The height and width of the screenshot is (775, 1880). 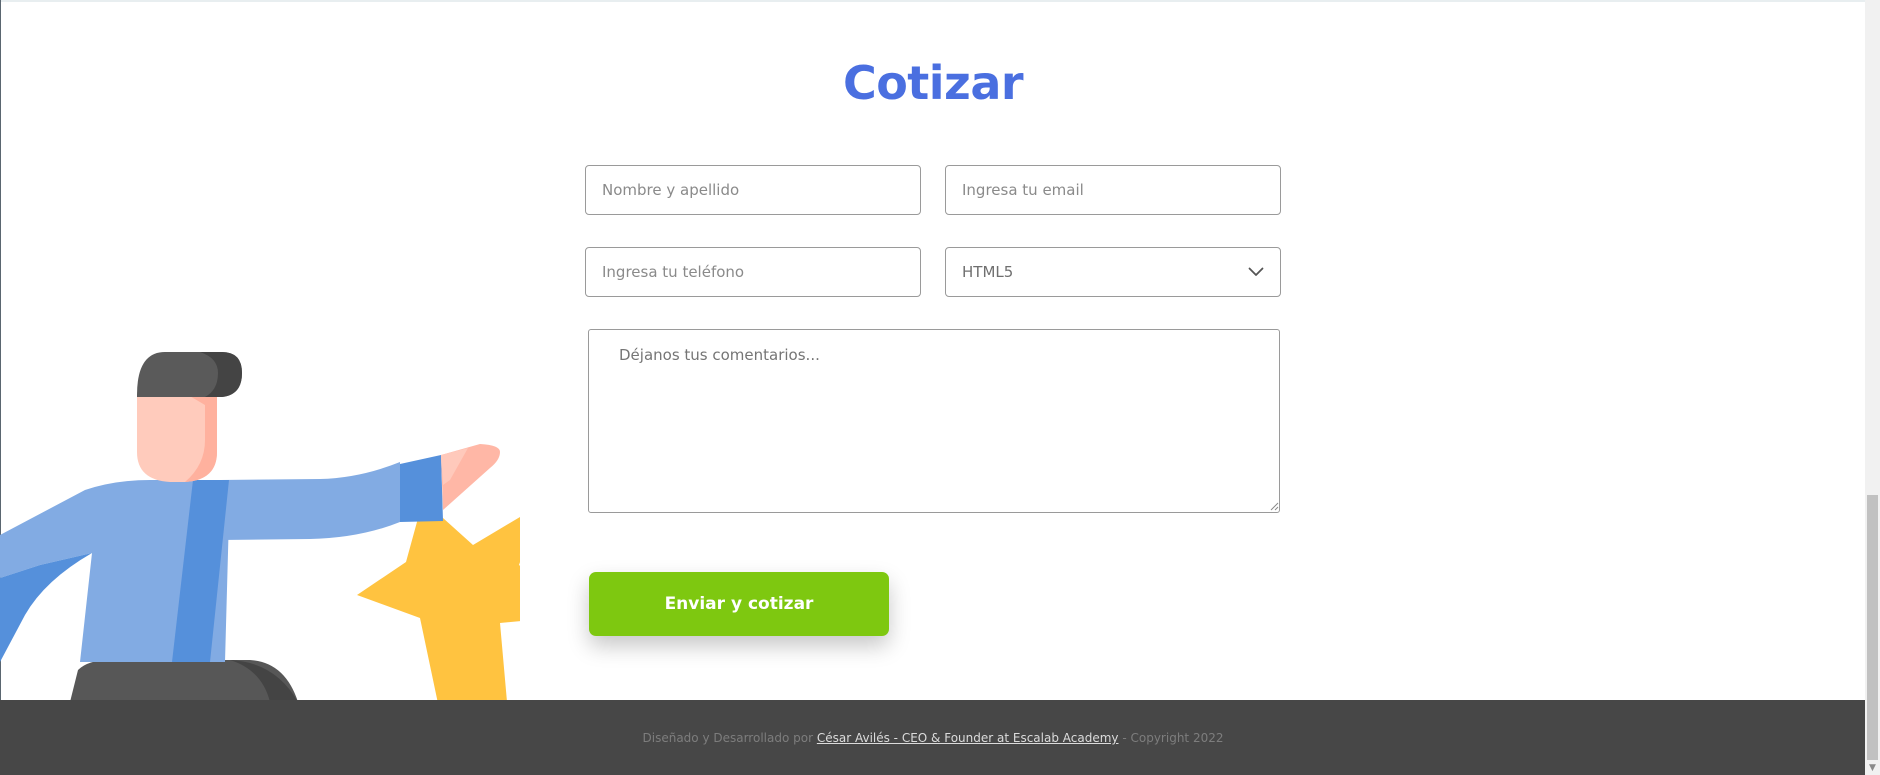 I want to click on footer-suffix: - Copyright 2022, so click(x=1173, y=738).